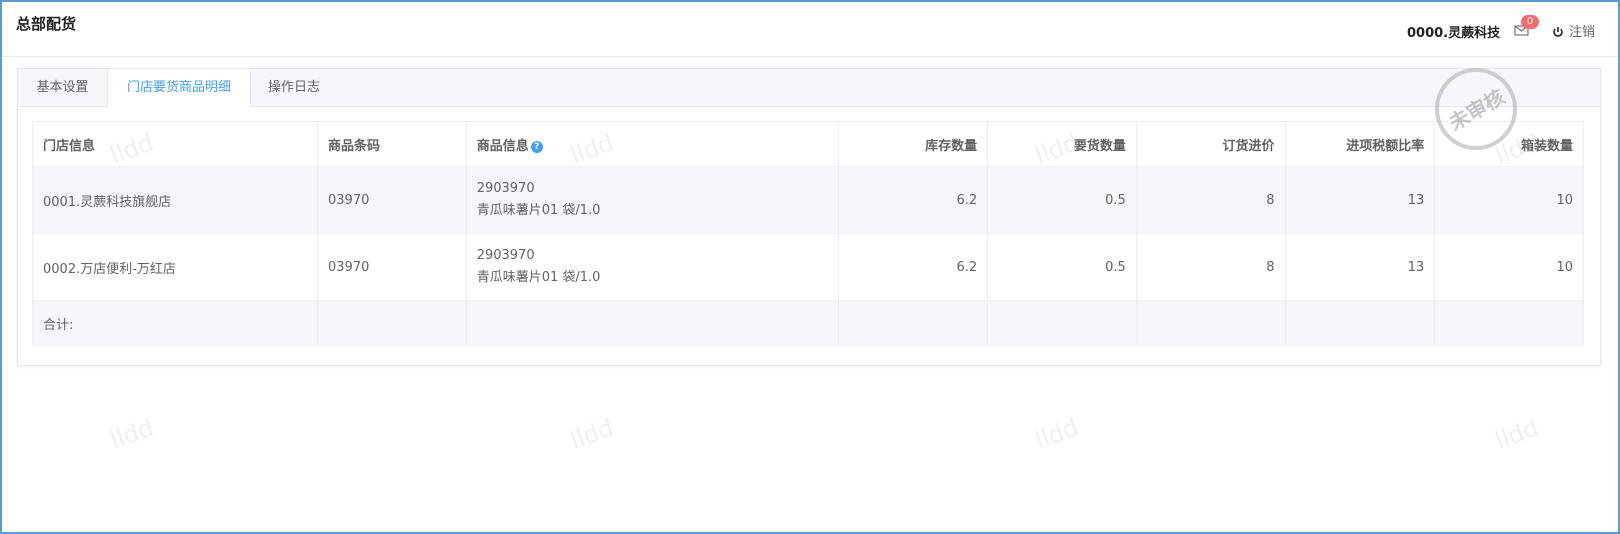 The height and width of the screenshot is (534, 1620). I want to click on tab-store-item-details: 门店要货商品明细, so click(179, 88).